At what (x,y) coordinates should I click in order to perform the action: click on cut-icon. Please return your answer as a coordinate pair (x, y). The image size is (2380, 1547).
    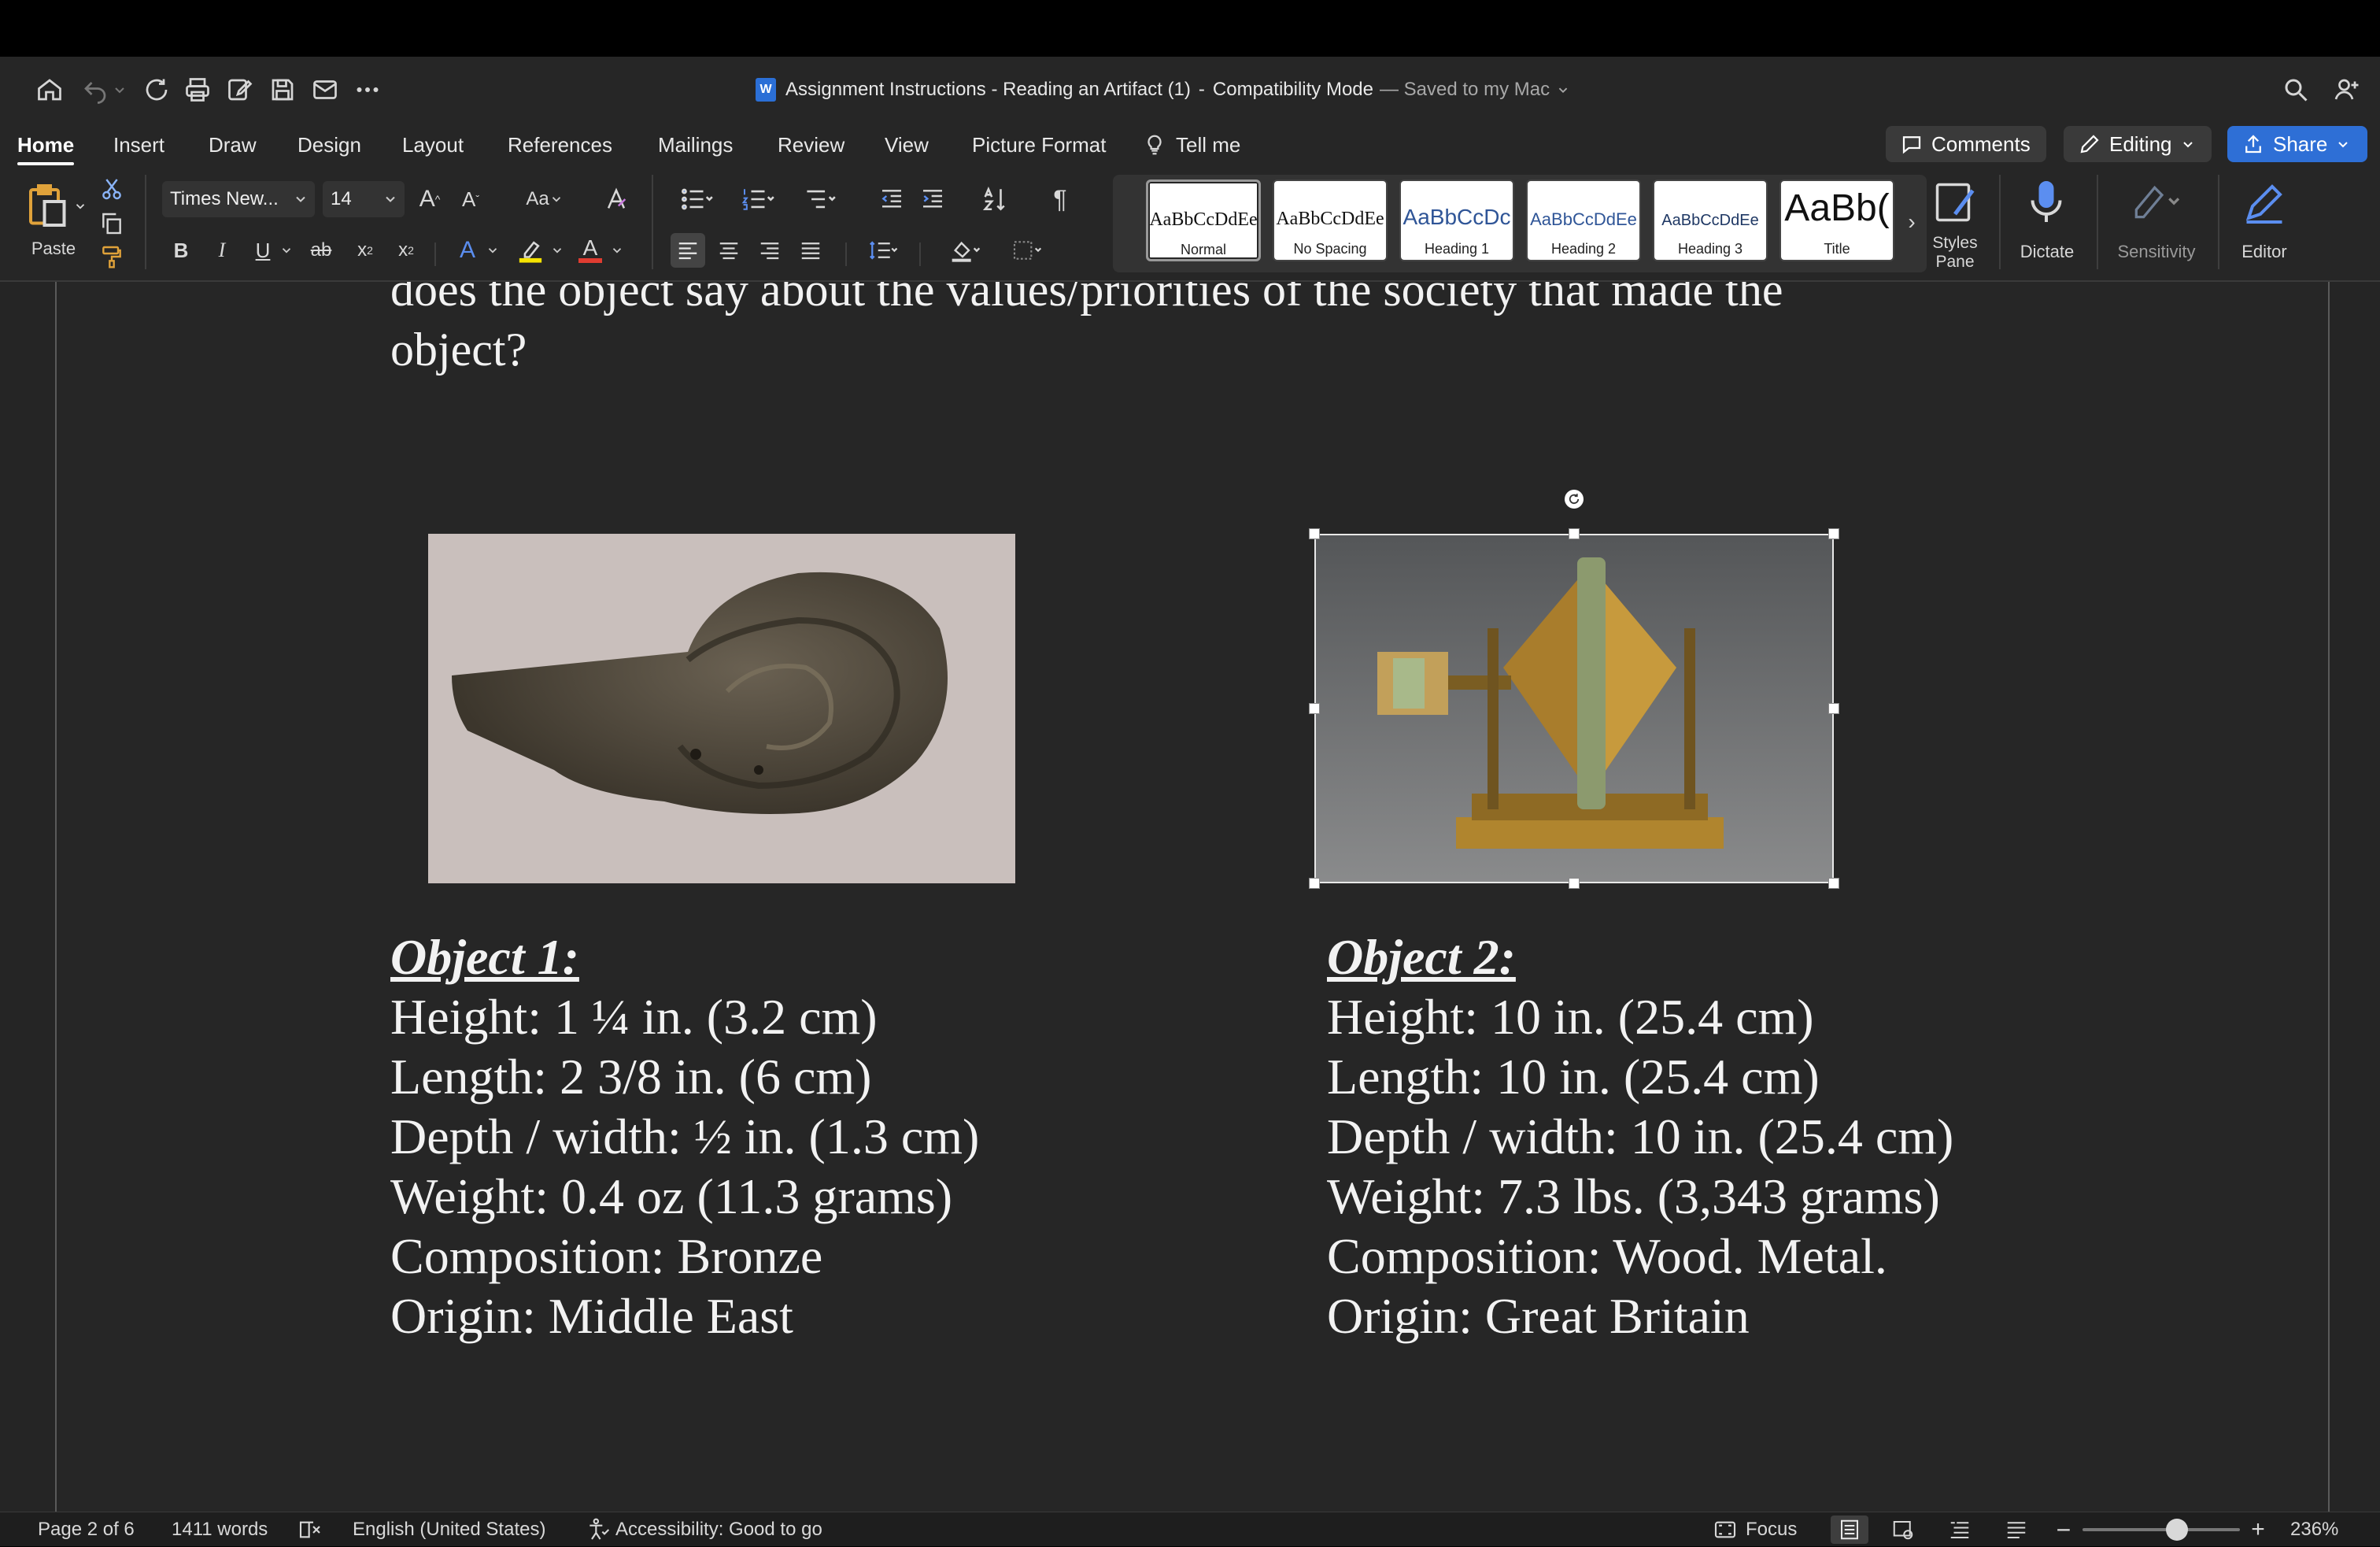
    Looking at the image, I should click on (112, 189).